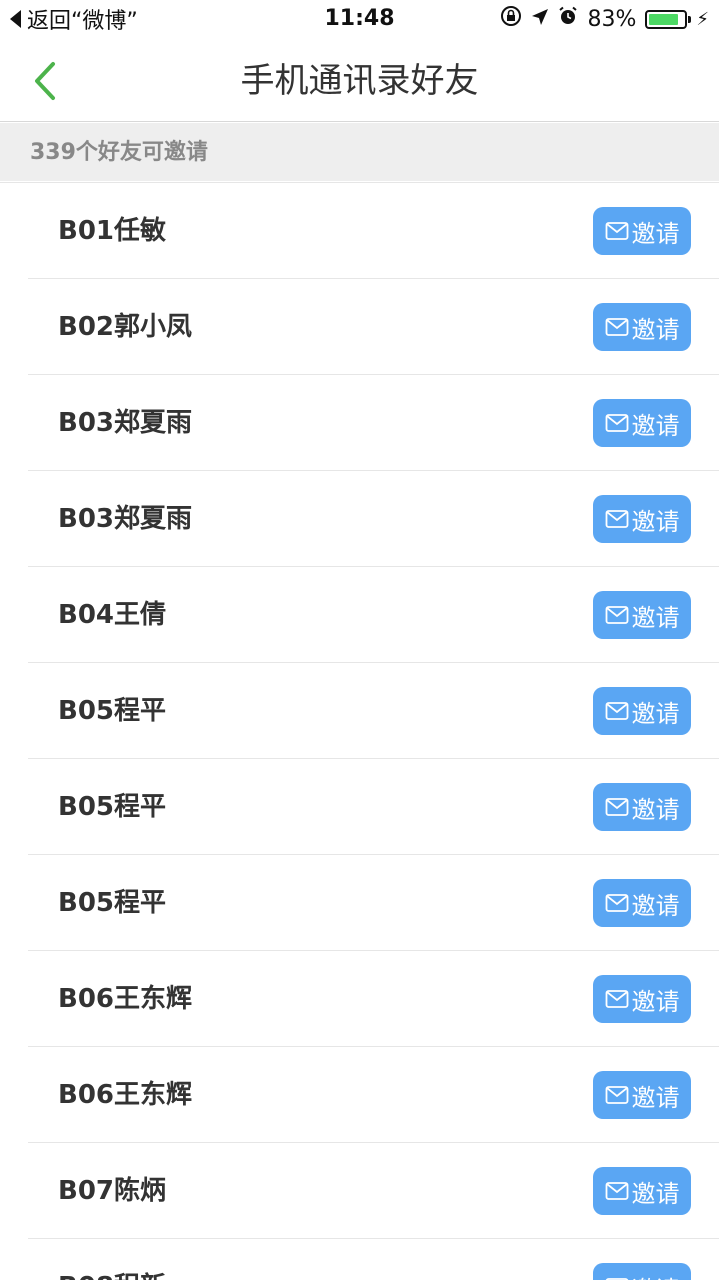  Describe the element at coordinates (373, 231) in the screenshot. I see `list-item: B01任敏 邀请` at that location.